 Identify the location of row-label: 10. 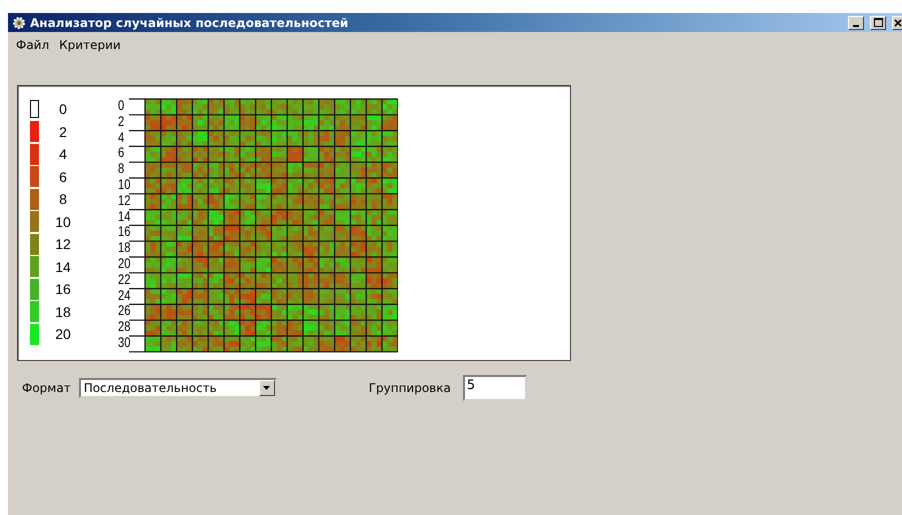
(124, 184).